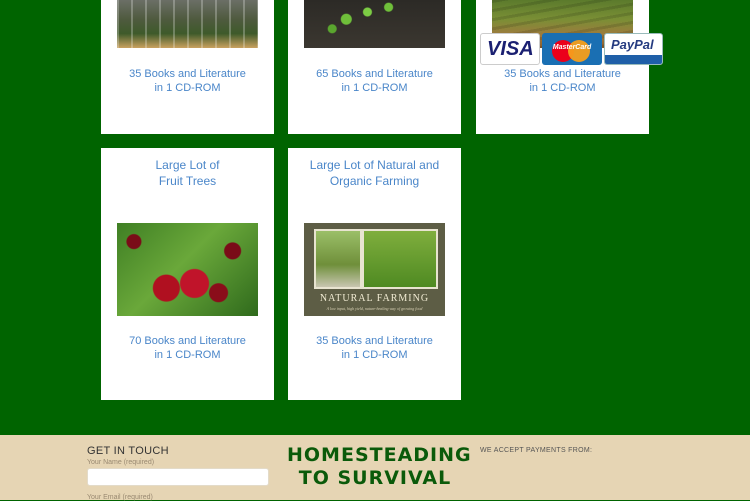  What do you see at coordinates (632, 44) in the screenshot?
I see `paypal-logo-text: PayPal` at bounding box center [632, 44].